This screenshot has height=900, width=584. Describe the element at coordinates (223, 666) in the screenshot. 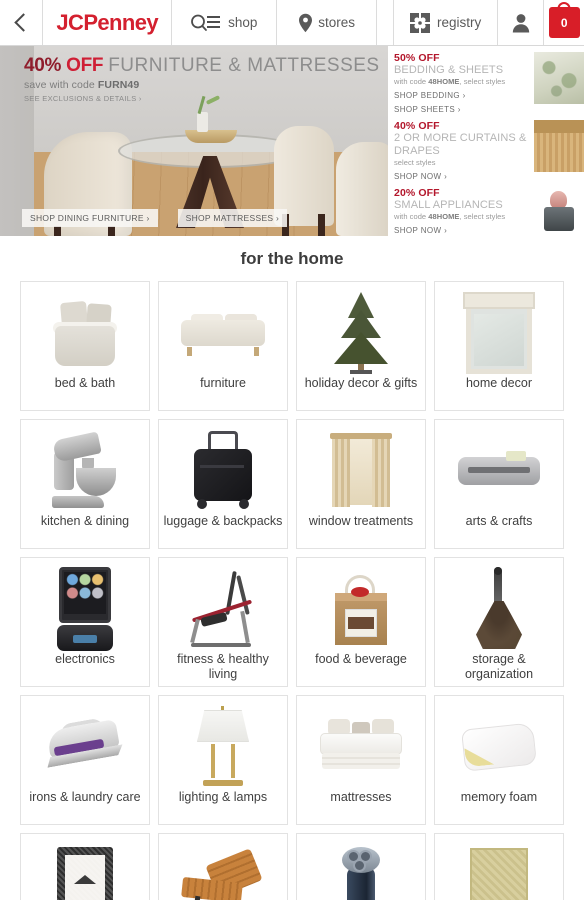

I see `category-label: fitness & healthy living` at that location.